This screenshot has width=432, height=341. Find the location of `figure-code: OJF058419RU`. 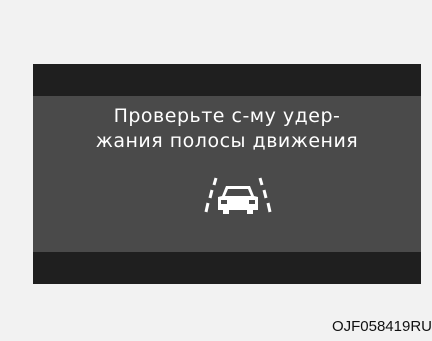

figure-code: OJF058419RU is located at coordinates (381, 326).